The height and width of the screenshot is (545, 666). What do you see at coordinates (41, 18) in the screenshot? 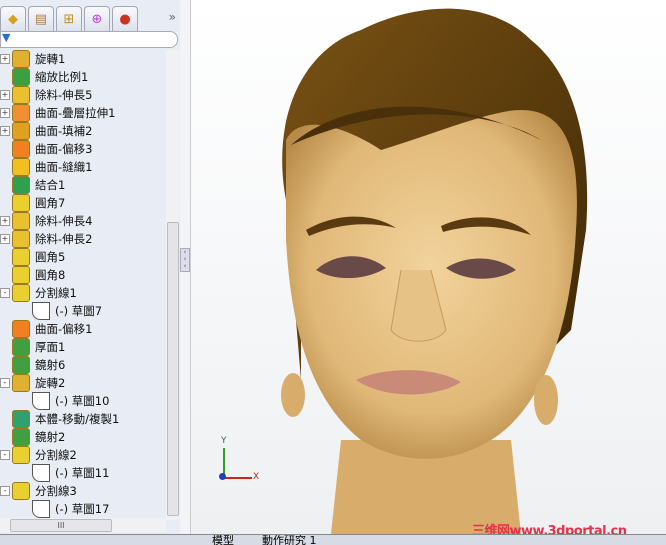
I see `property-manager-tab: ▤` at bounding box center [41, 18].